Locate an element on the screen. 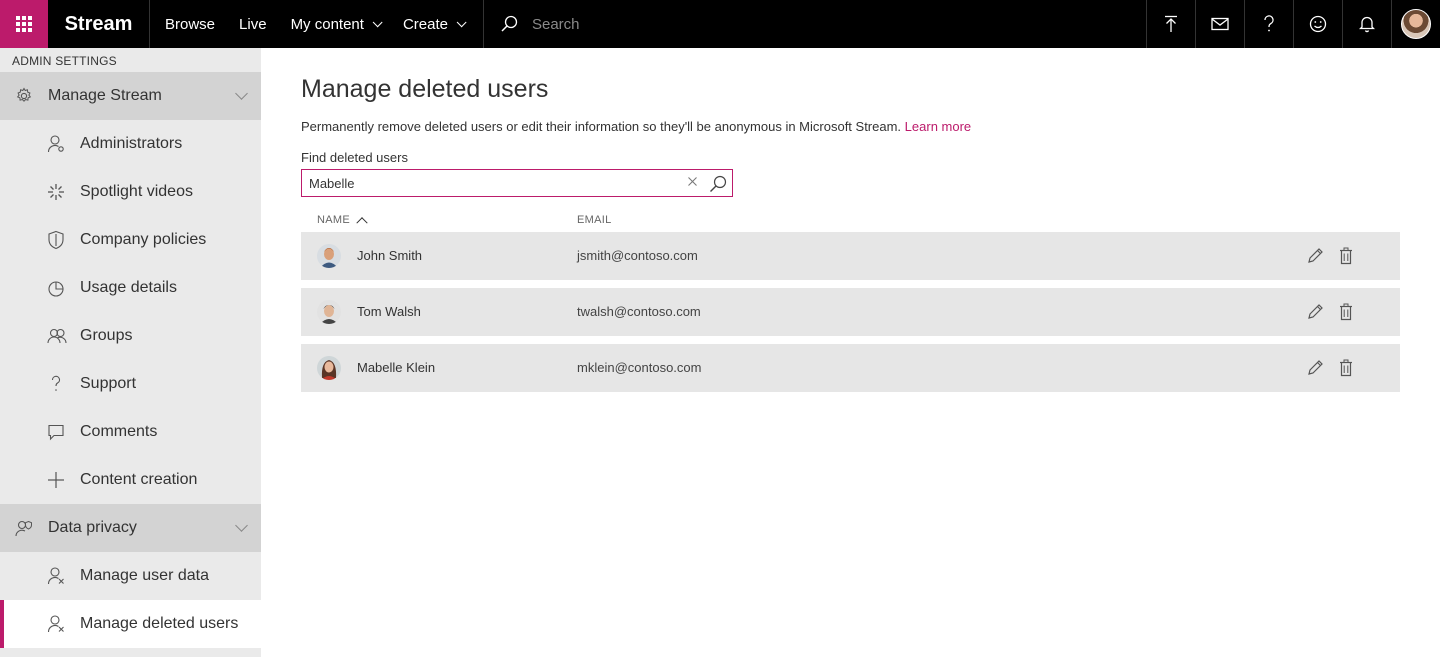 This screenshot has height=657, width=1440. user-email: jsmith@contoso.com is located at coordinates (637, 255).